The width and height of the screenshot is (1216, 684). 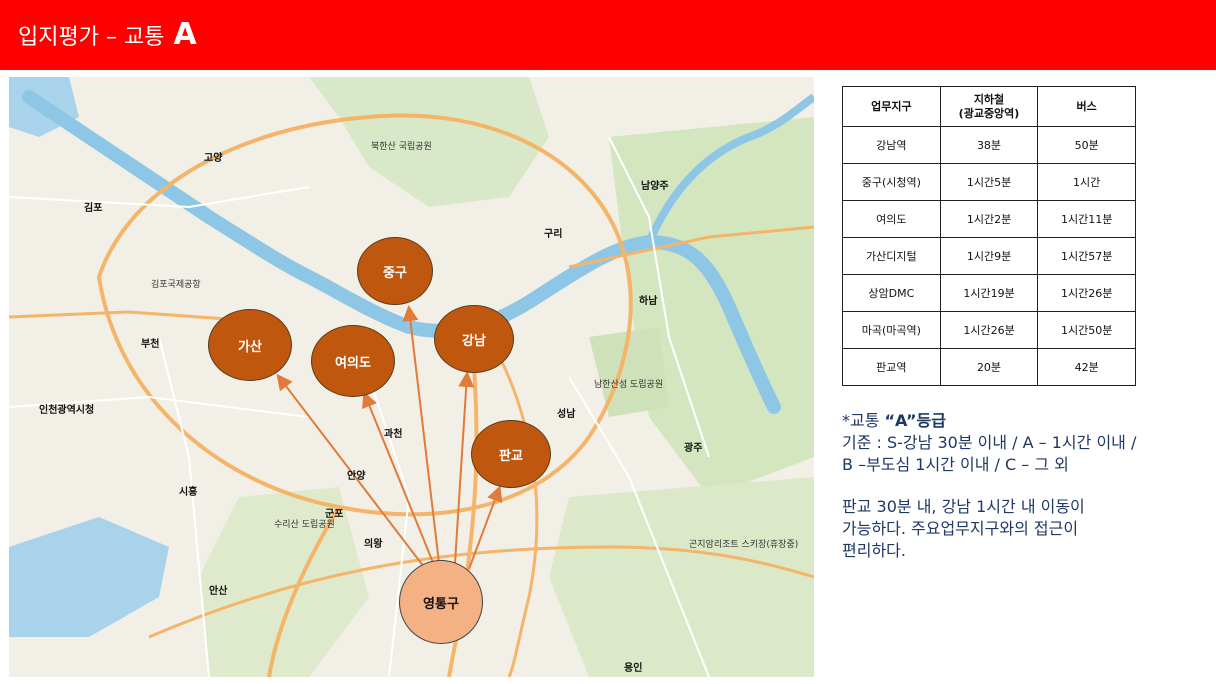 I want to click on map-label-bucheon: 부천, so click(x=150, y=344).